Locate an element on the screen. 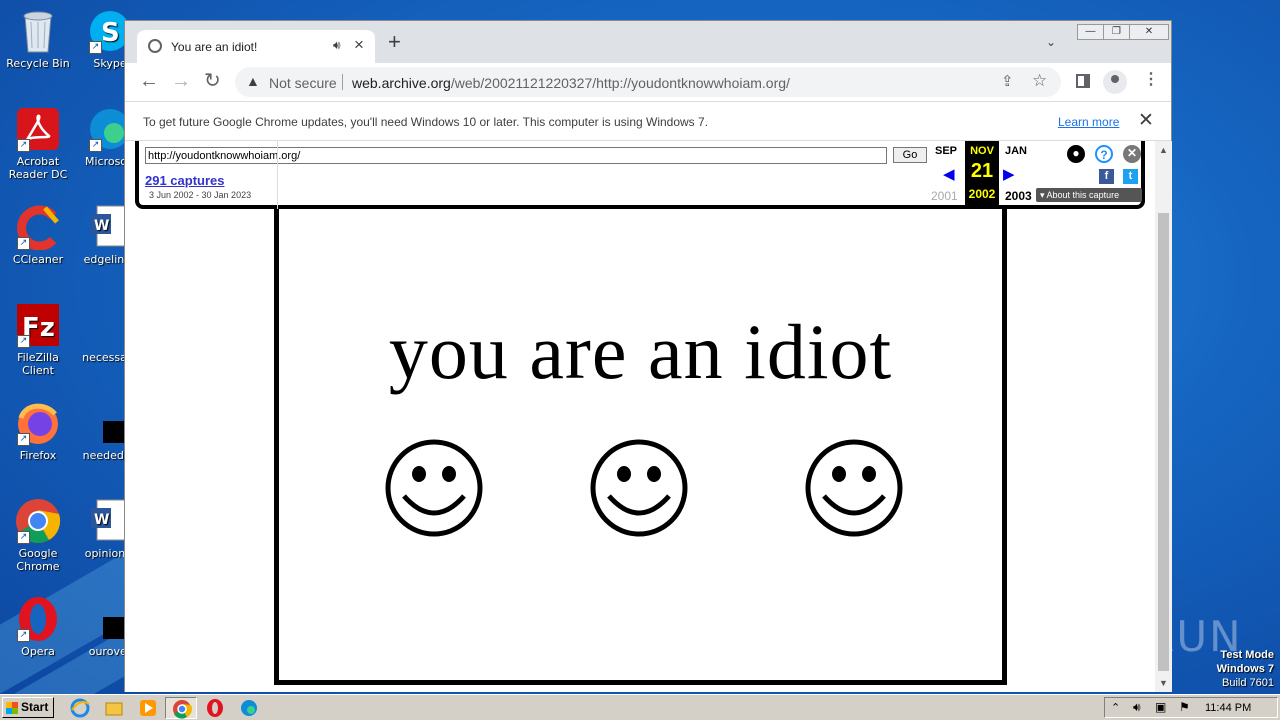 The height and width of the screenshot is (720, 1280). kebab-menu-icon: ⋮ is located at coordinates (1151, 80).